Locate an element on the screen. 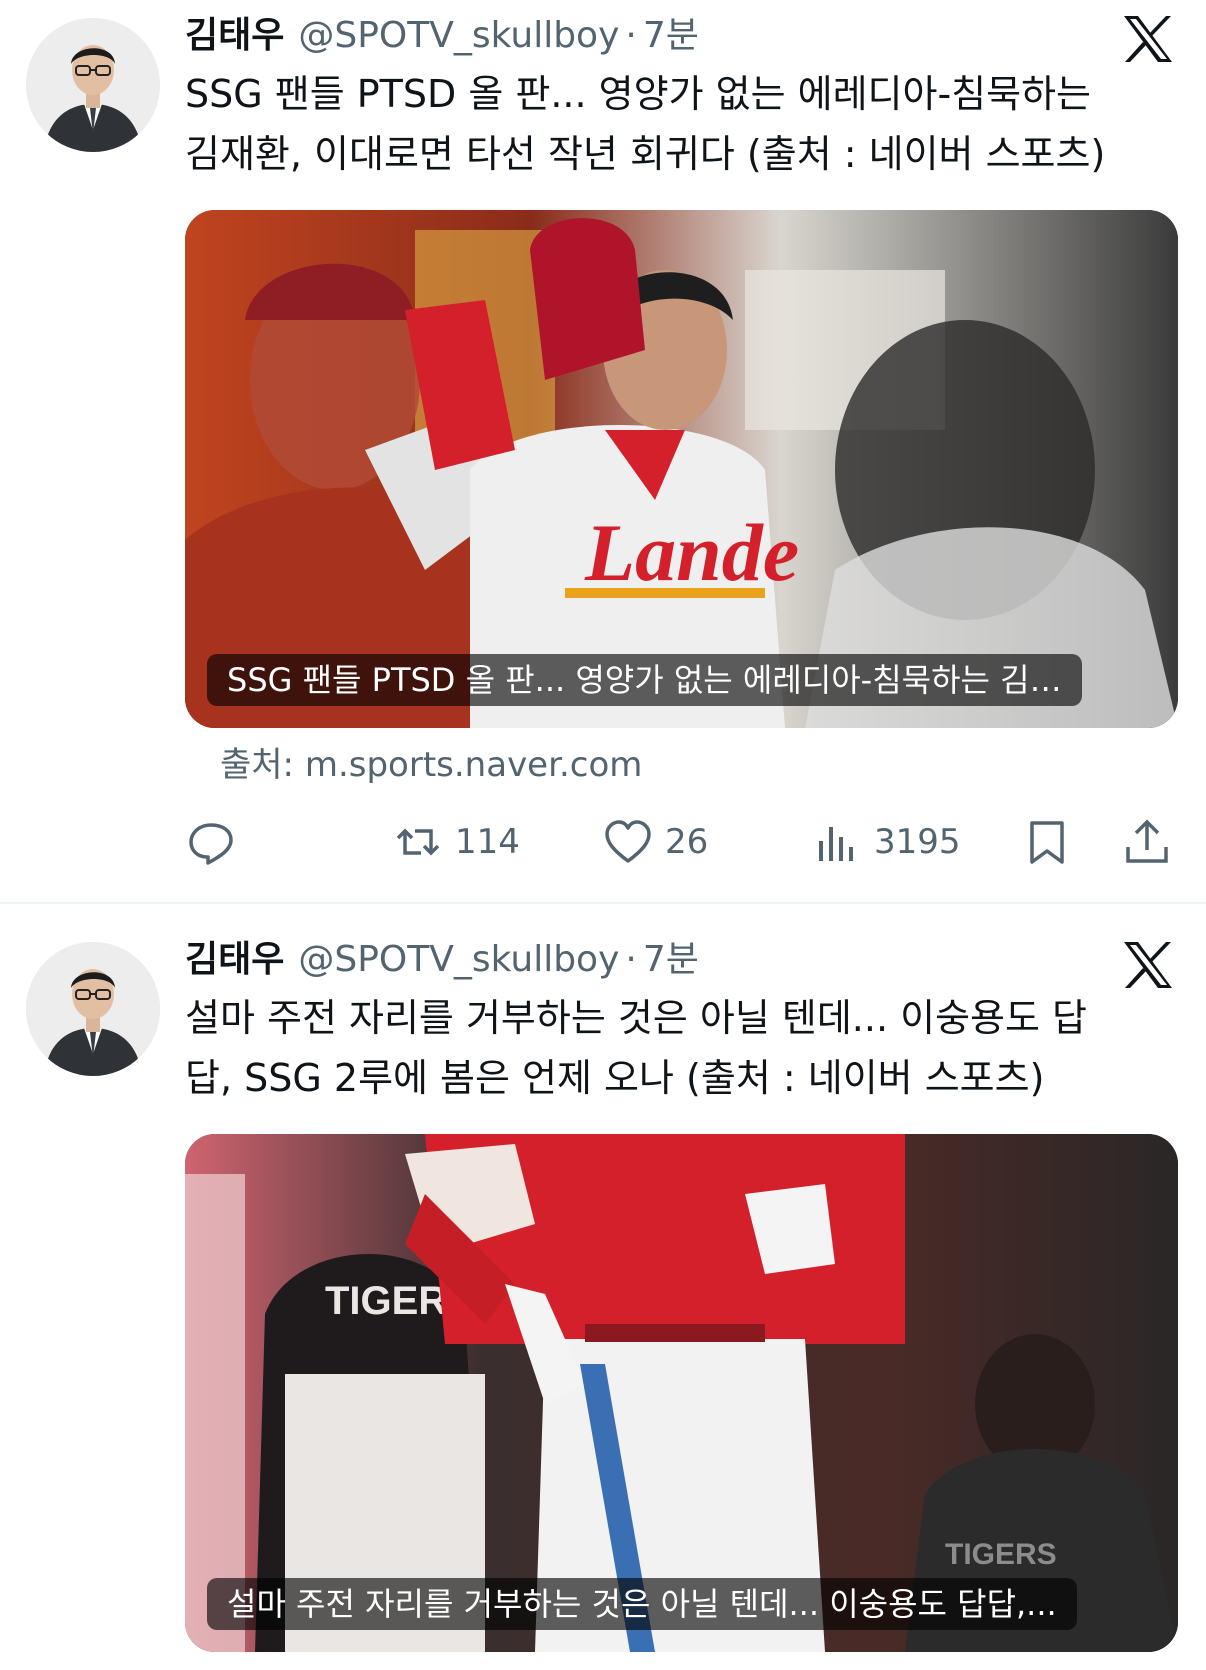 Image resolution: width=1206 pixels, height=1670 pixels. like-count: 26 is located at coordinates (687, 842).